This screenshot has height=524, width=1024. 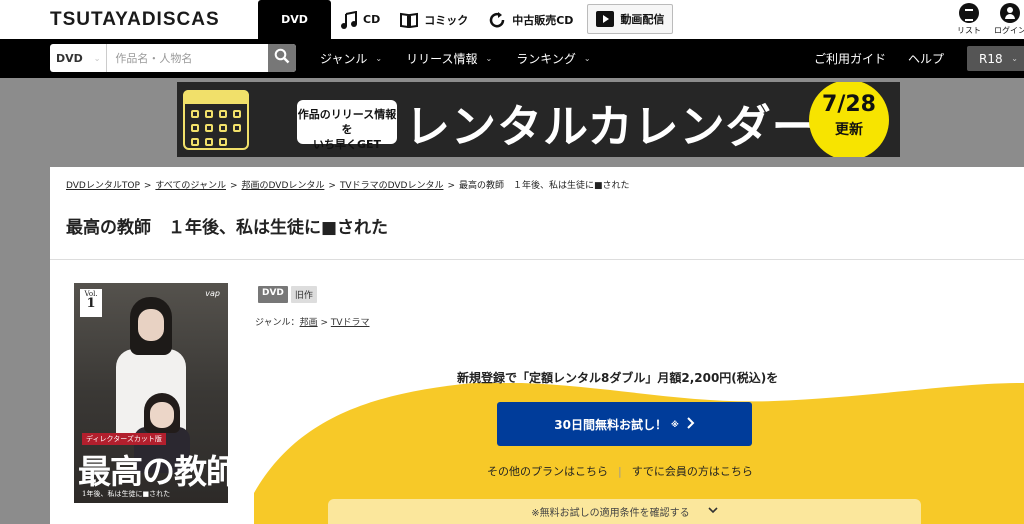 I want to click on menu-genre-label: ジャンル, so click(x=344, y=59).